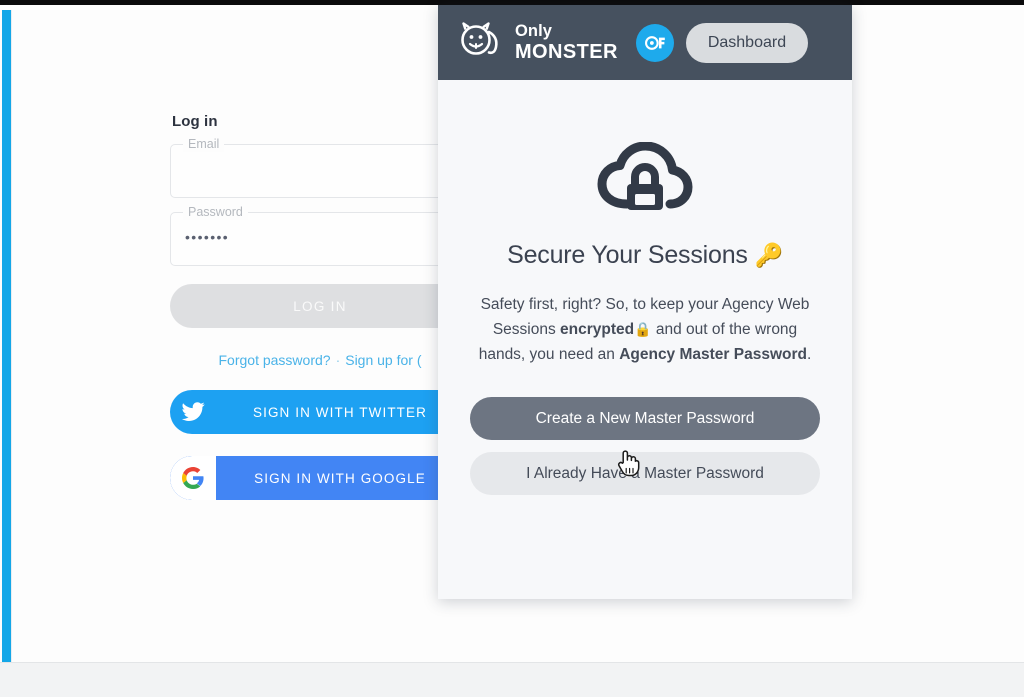 The height and width of the screenshot is (697, 1024). What do you see at coordinates (566, 51) in the screenshot?
I see `brand-line-2: MONSTER` at bounding box center [566, 51].